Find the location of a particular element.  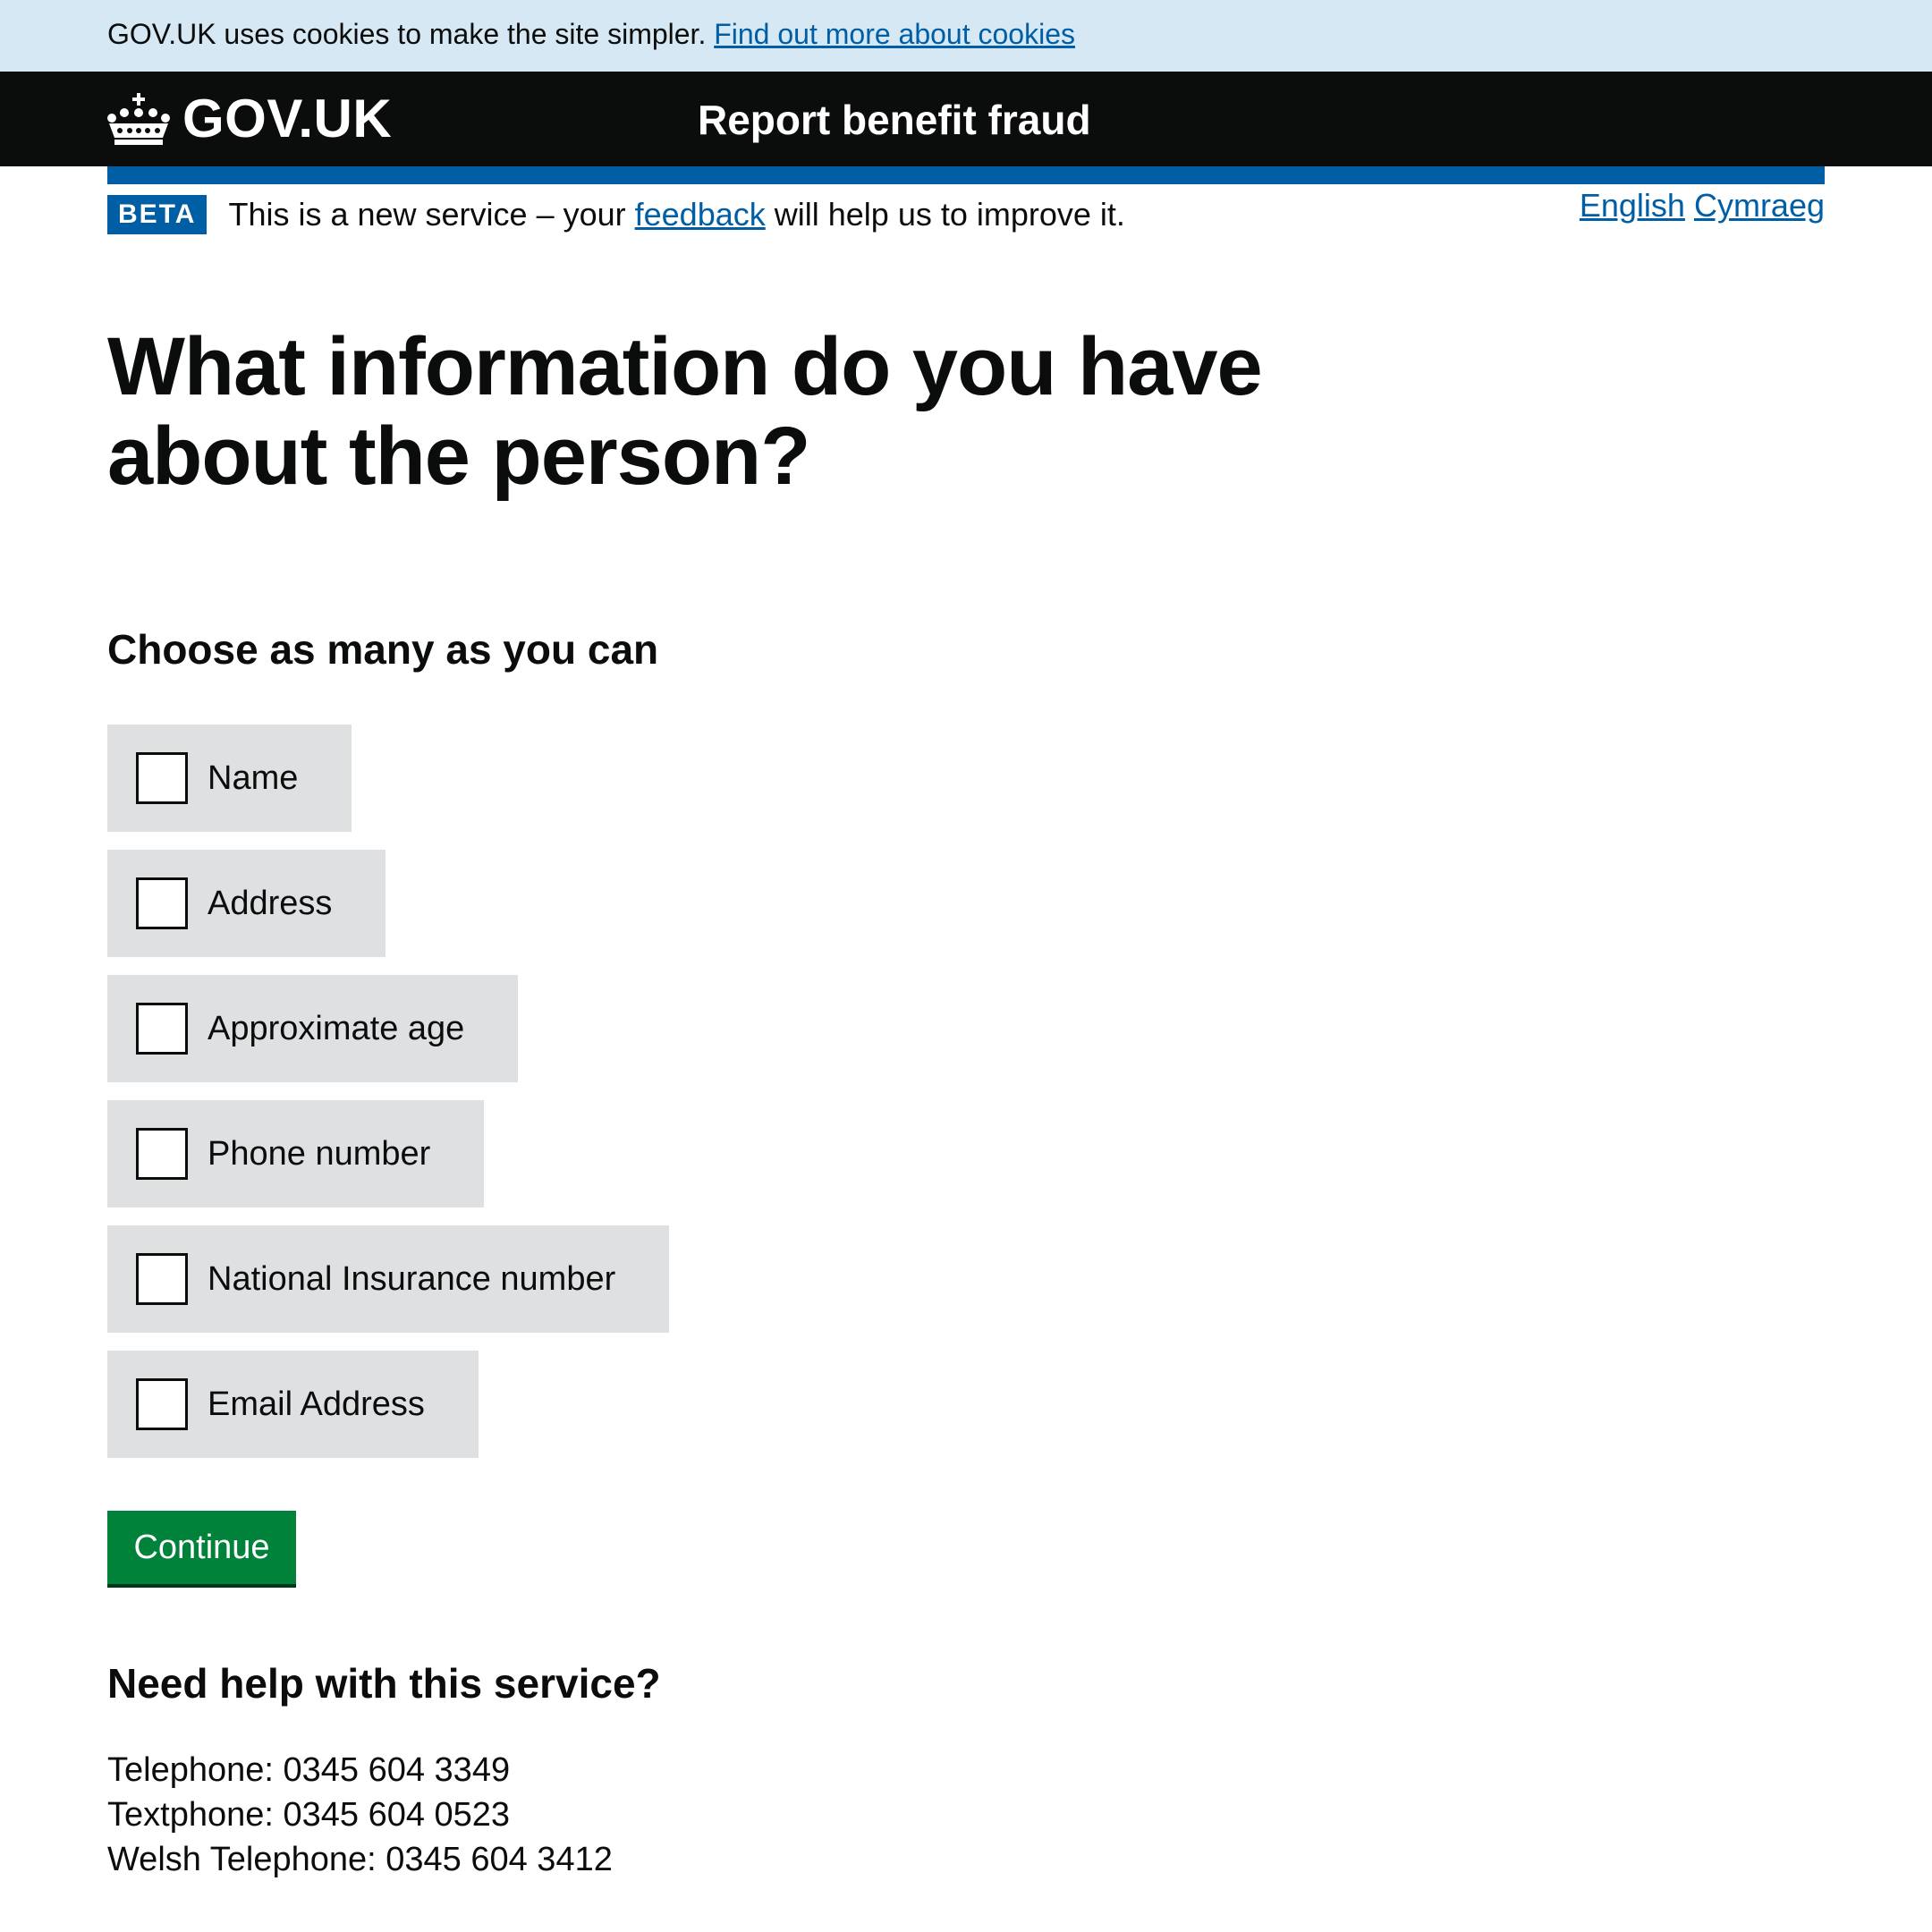

crown-icon is located at coordinates (138, 119).